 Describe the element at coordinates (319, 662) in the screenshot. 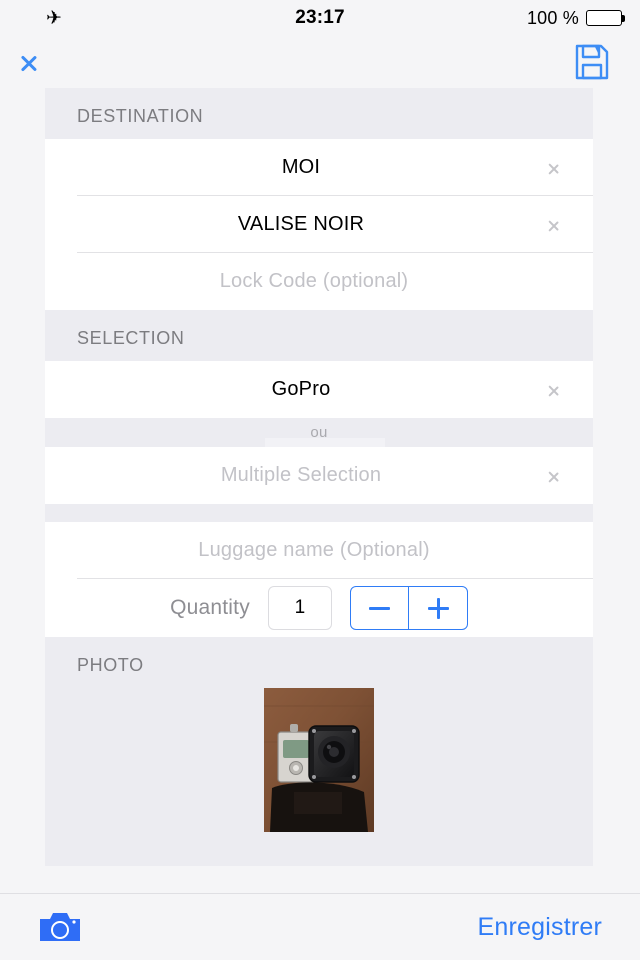

I see `section-header-photo: PHOTO` at that location.